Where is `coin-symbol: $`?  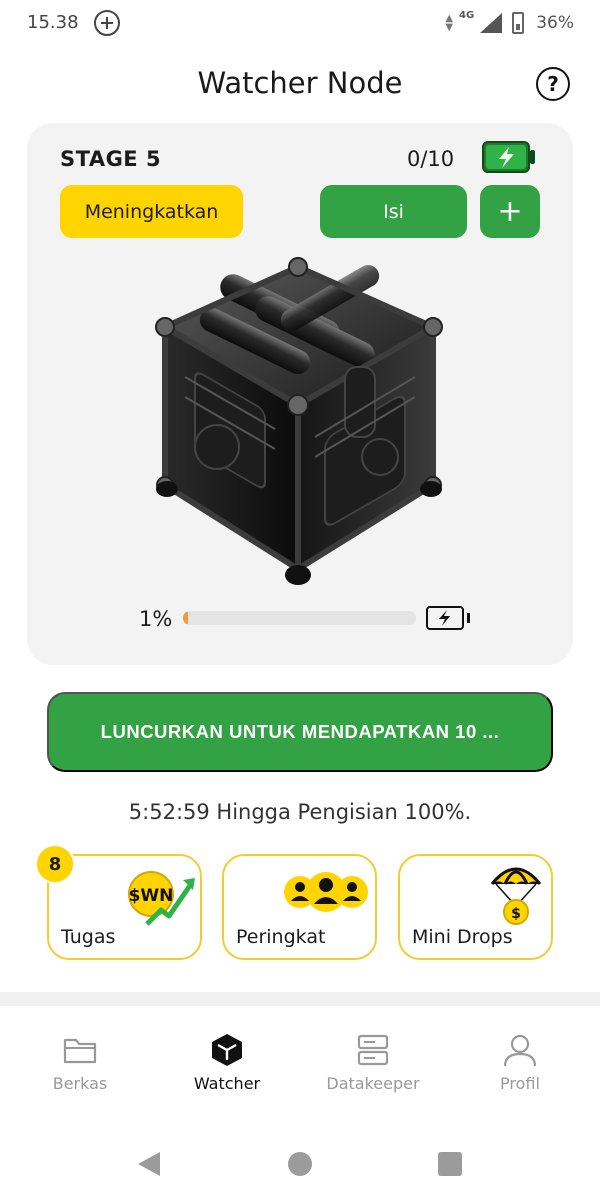
coin-symbol: $ is located at coordinates (516, 914).